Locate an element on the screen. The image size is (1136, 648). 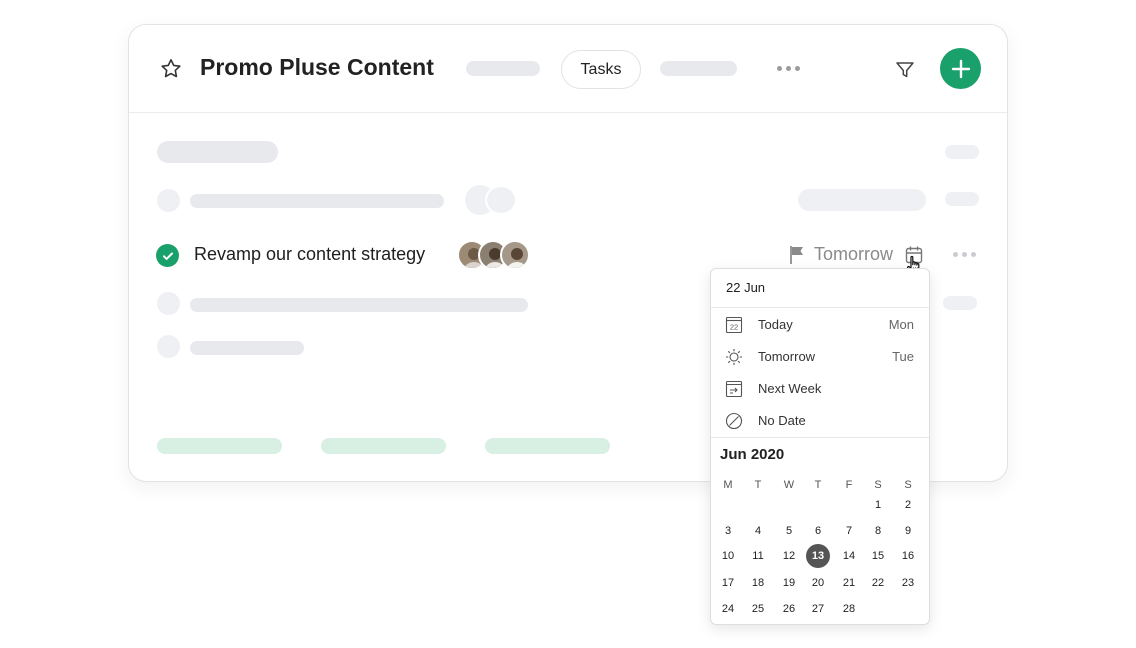
add-task-button is located at coordinates (960, 68).